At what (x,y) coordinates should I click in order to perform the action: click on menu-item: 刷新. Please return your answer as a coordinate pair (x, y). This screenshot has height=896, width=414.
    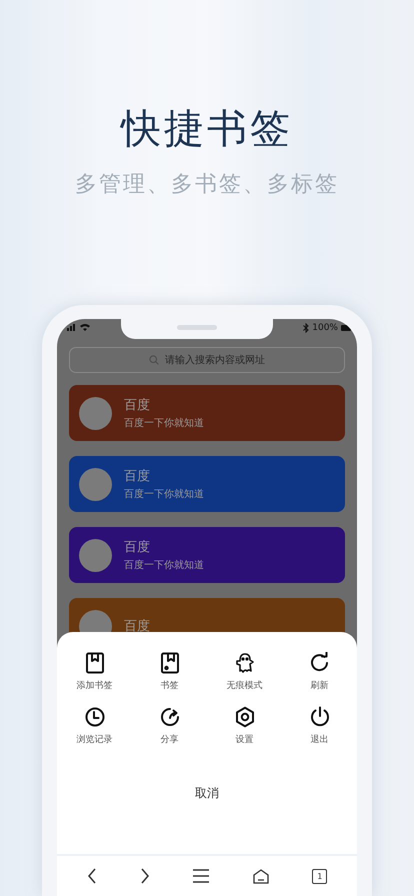
    Looking at the image, I should click on (319, 672).